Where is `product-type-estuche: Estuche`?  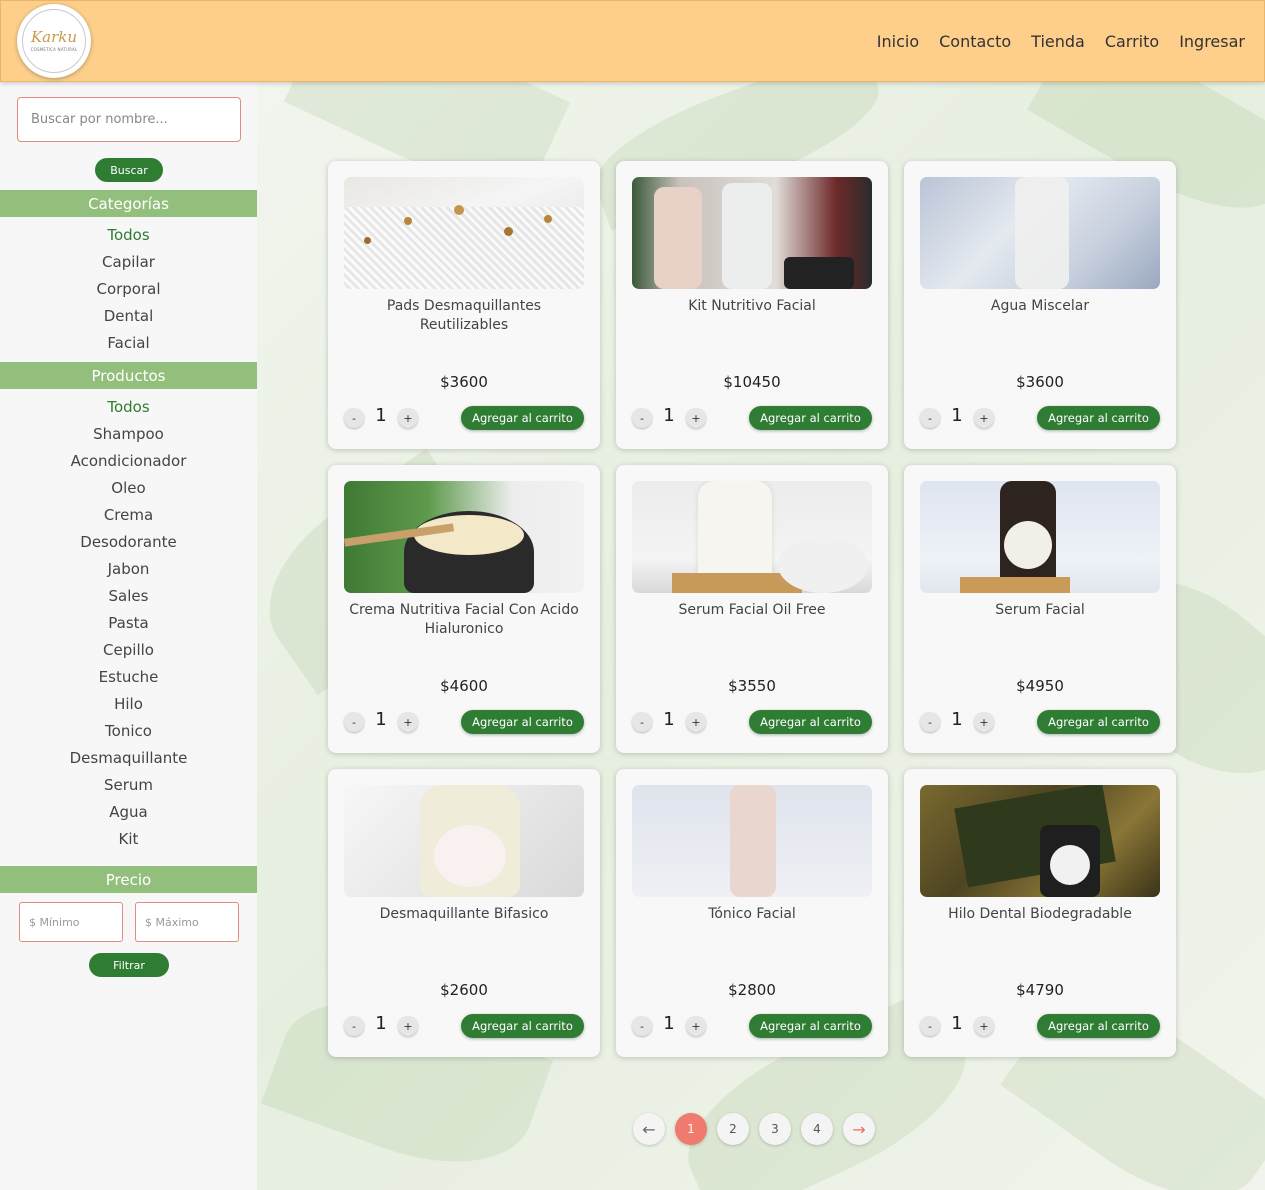
product-type-estuche: Estuche is located at coordinates (128, 677).